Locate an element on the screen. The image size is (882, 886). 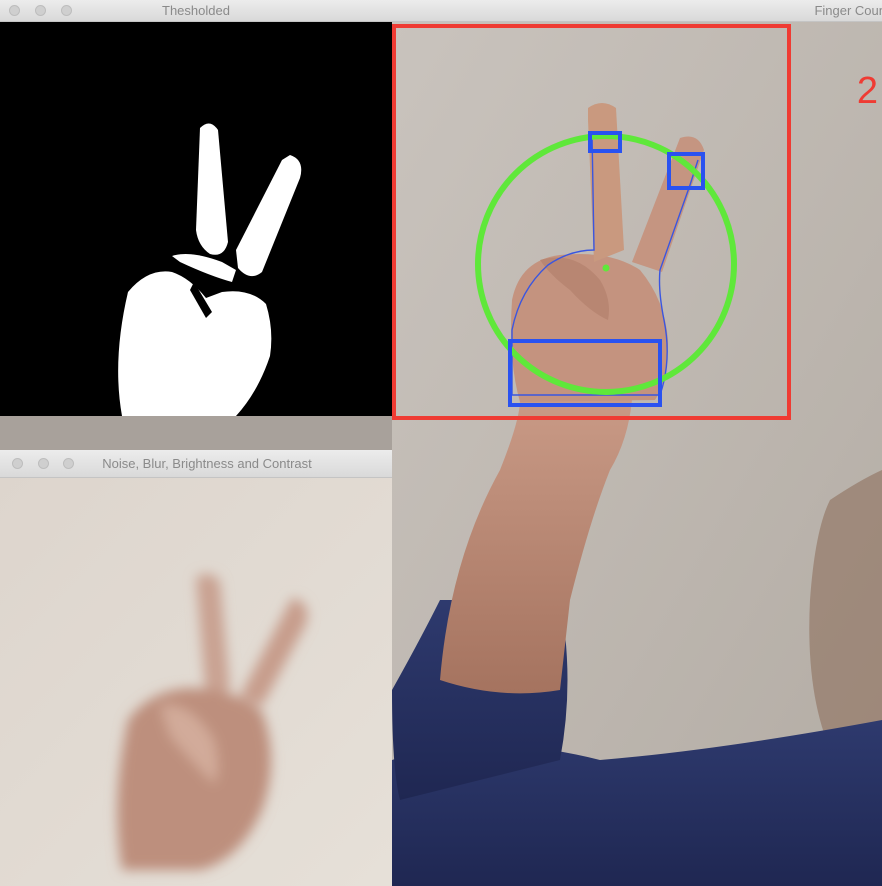
window-title: Finger Coun is located at coordinates (848, 10).